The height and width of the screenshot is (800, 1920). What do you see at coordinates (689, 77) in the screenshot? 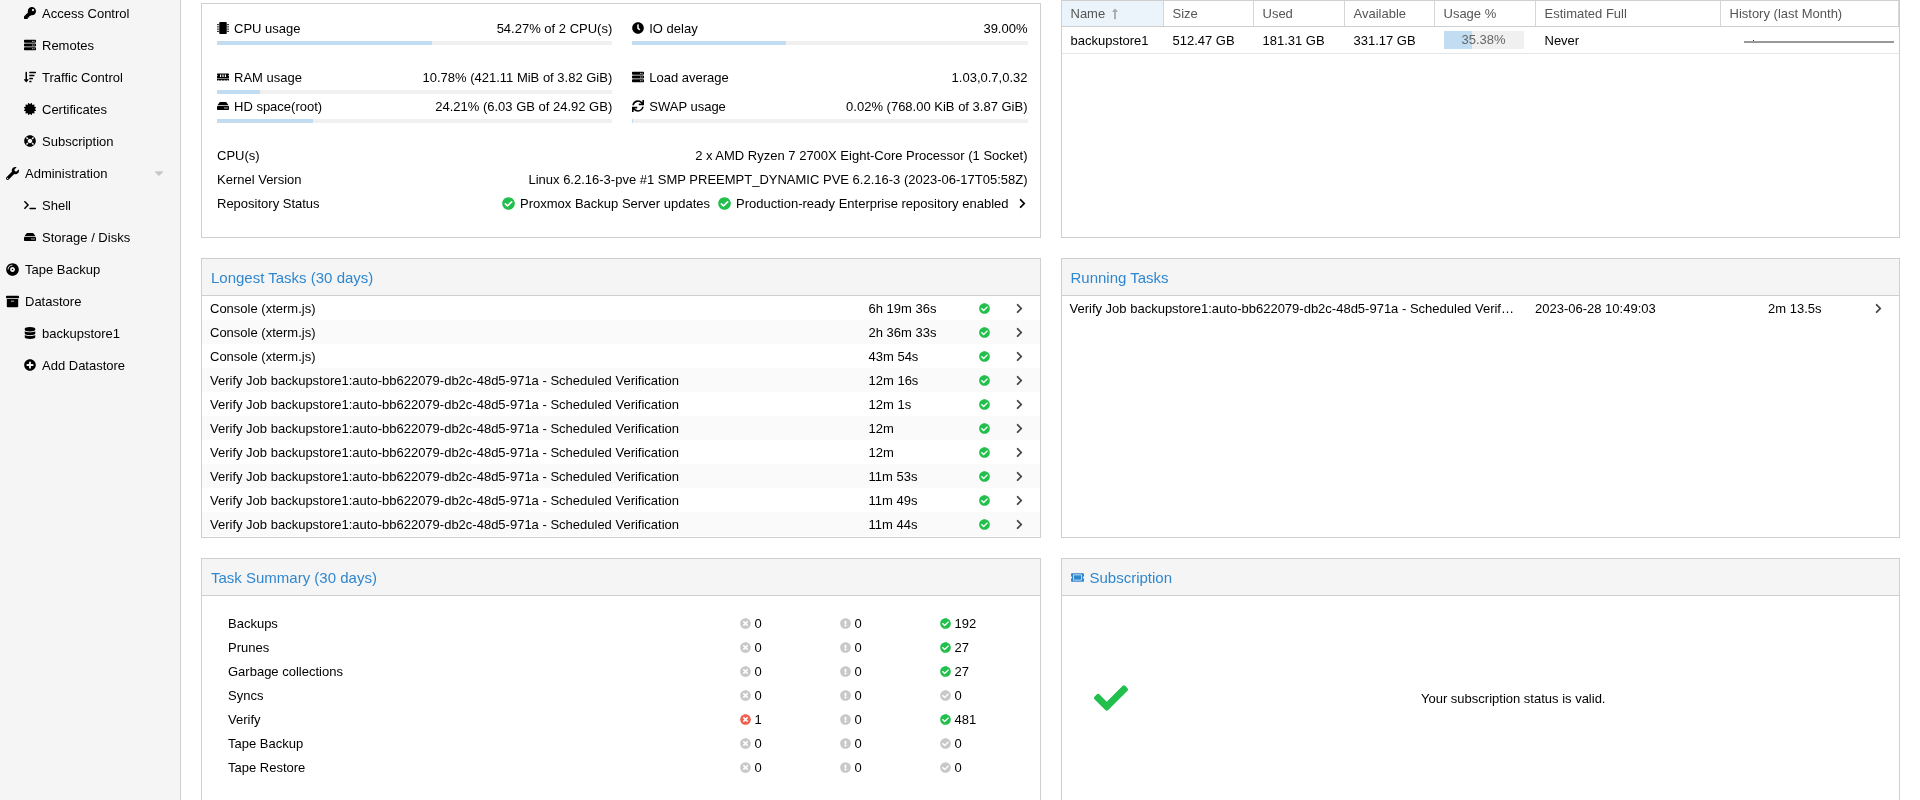
I see `metric-label: Load average` at bounding box center [689, 77].